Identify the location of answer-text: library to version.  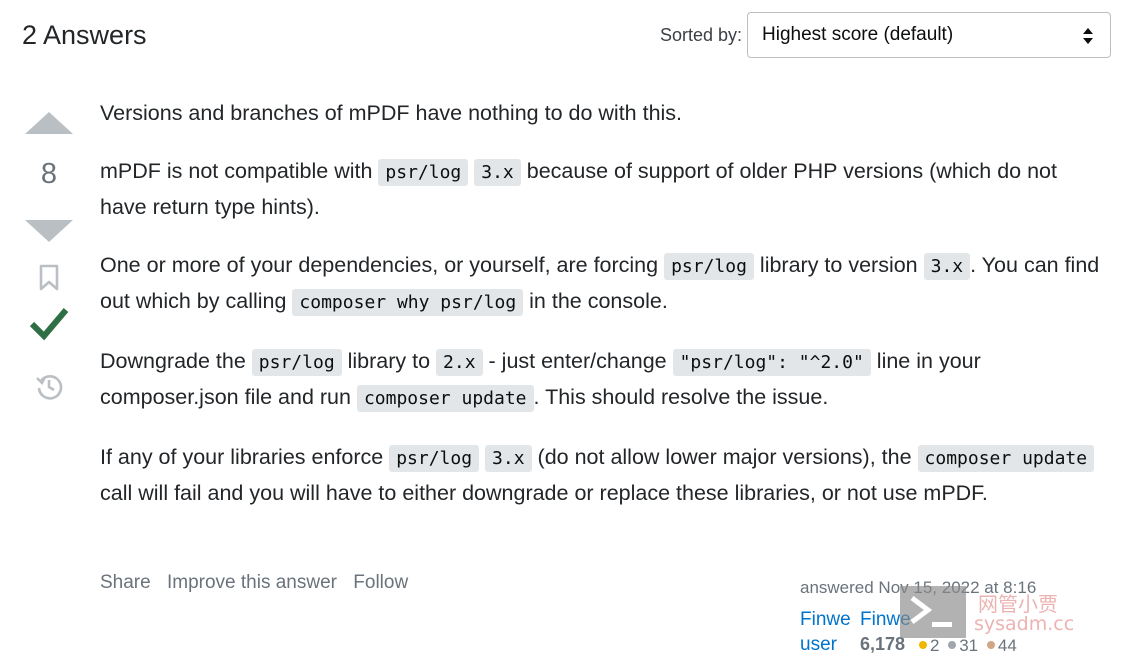
(838, 265).